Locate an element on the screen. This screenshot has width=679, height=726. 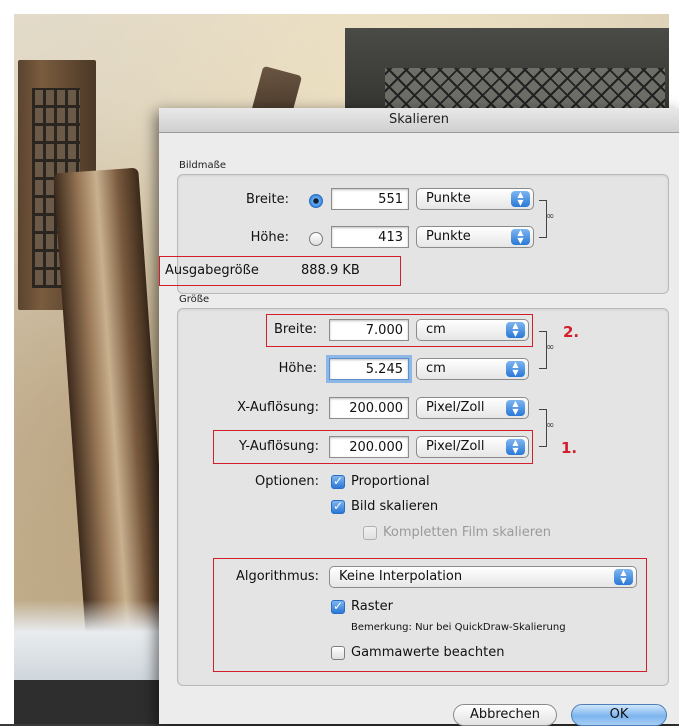
y-resolution-label: Y-Auflösung: is located at coordinates (279, 446).